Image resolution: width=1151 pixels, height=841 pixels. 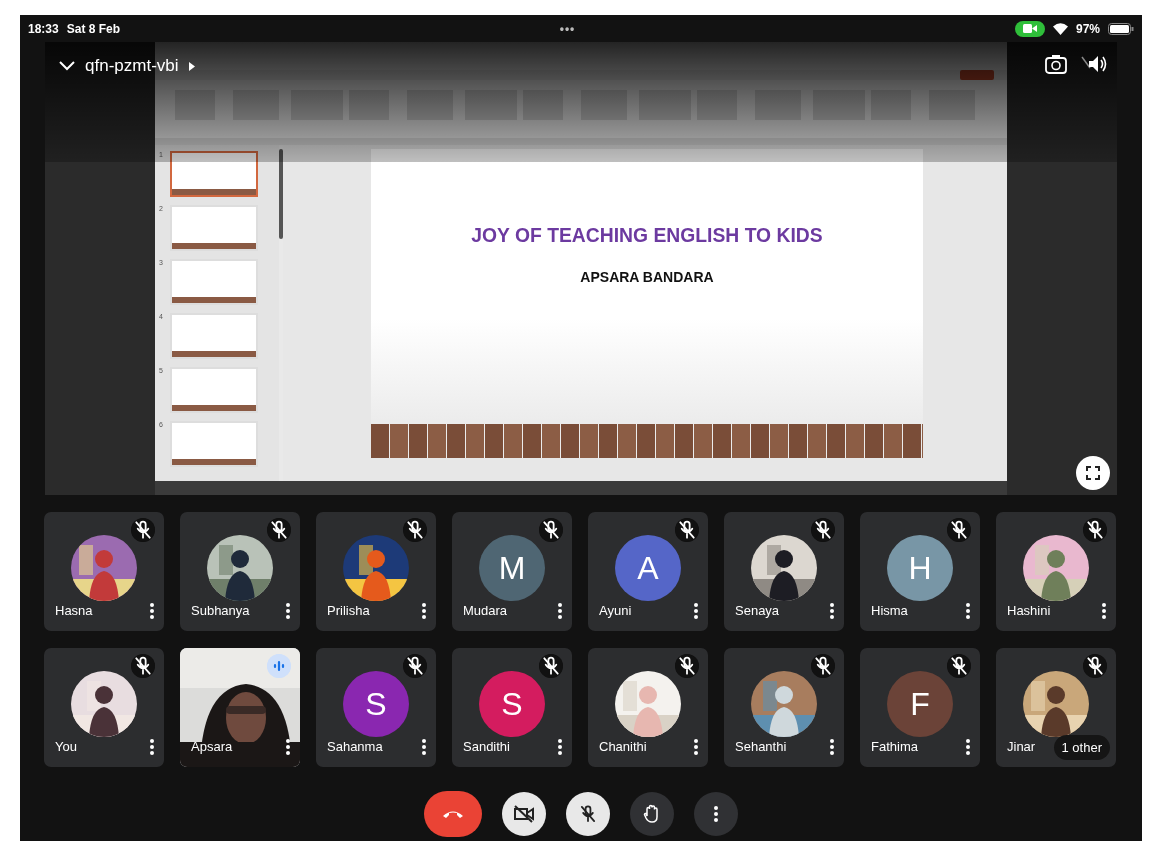 What do you see at coordinates (1121, 28) in the screenshot?
I see `battery-icon` at bounding box center [1121, 28].